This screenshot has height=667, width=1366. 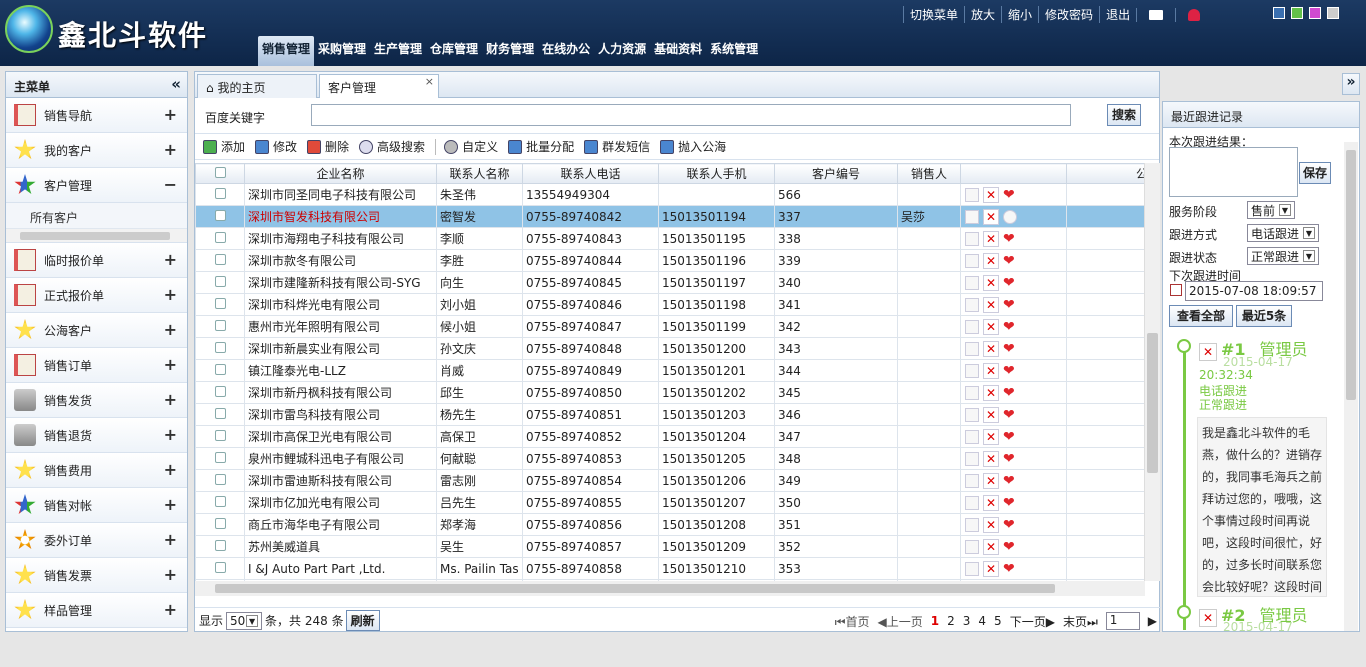 I want to click on first-page-link: ⏮首页, so click(x=852, y=621).